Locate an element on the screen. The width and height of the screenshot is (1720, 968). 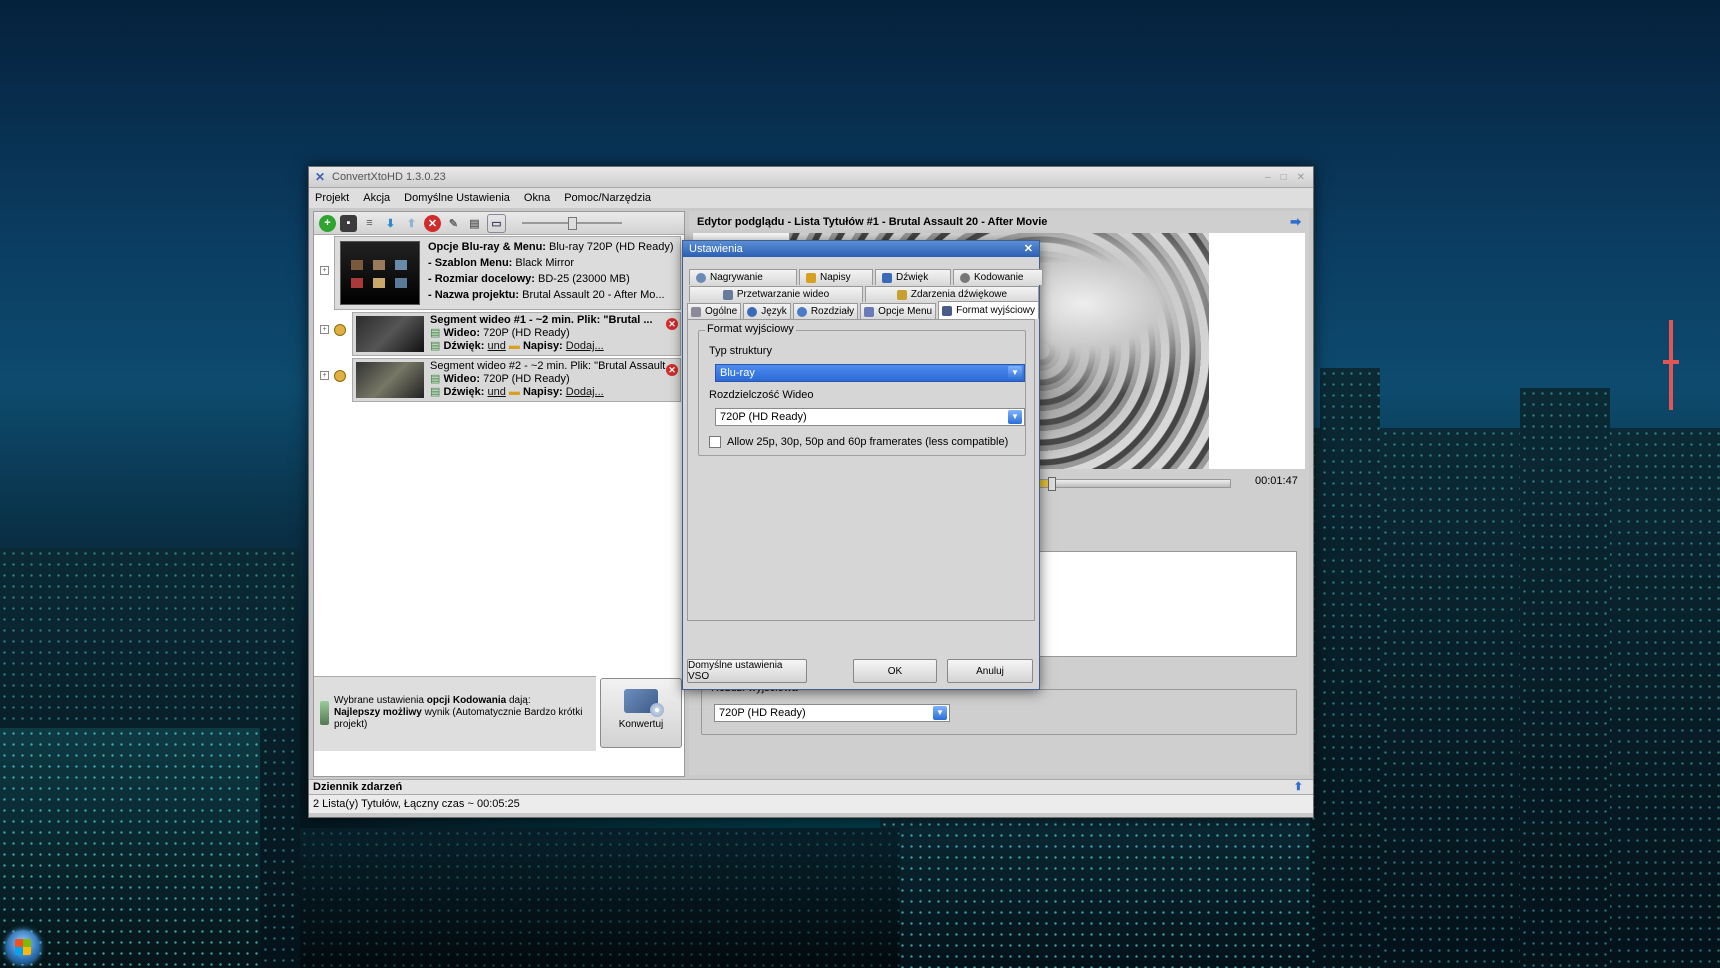
tab-przetwarzanie-wideo: Przetwarzanie wideo is located at coordinates (776, 294).